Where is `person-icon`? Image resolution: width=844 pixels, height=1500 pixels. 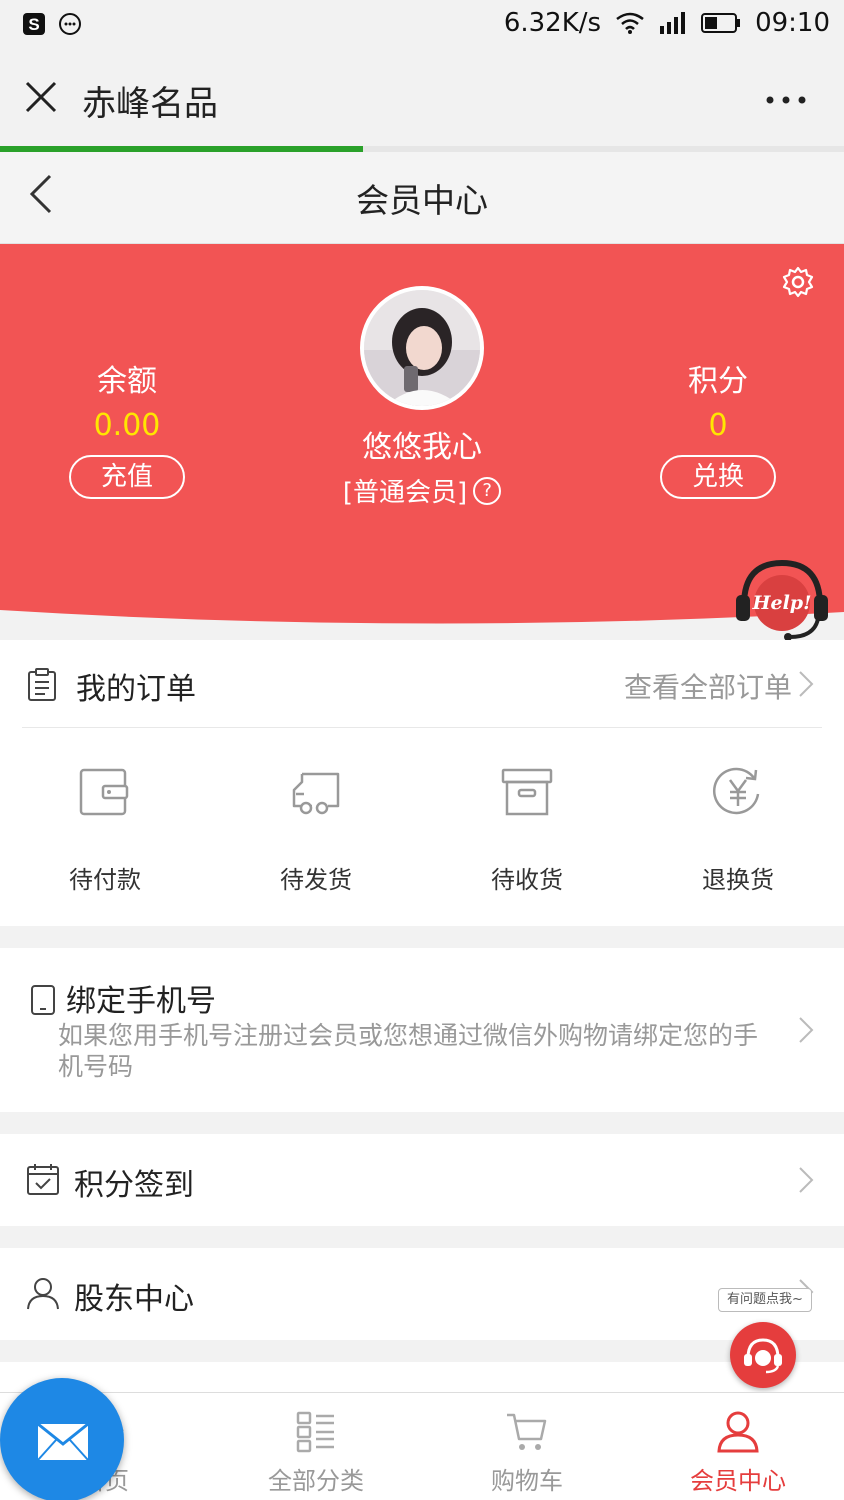
person-icon is located at coordinates (43, 1294).